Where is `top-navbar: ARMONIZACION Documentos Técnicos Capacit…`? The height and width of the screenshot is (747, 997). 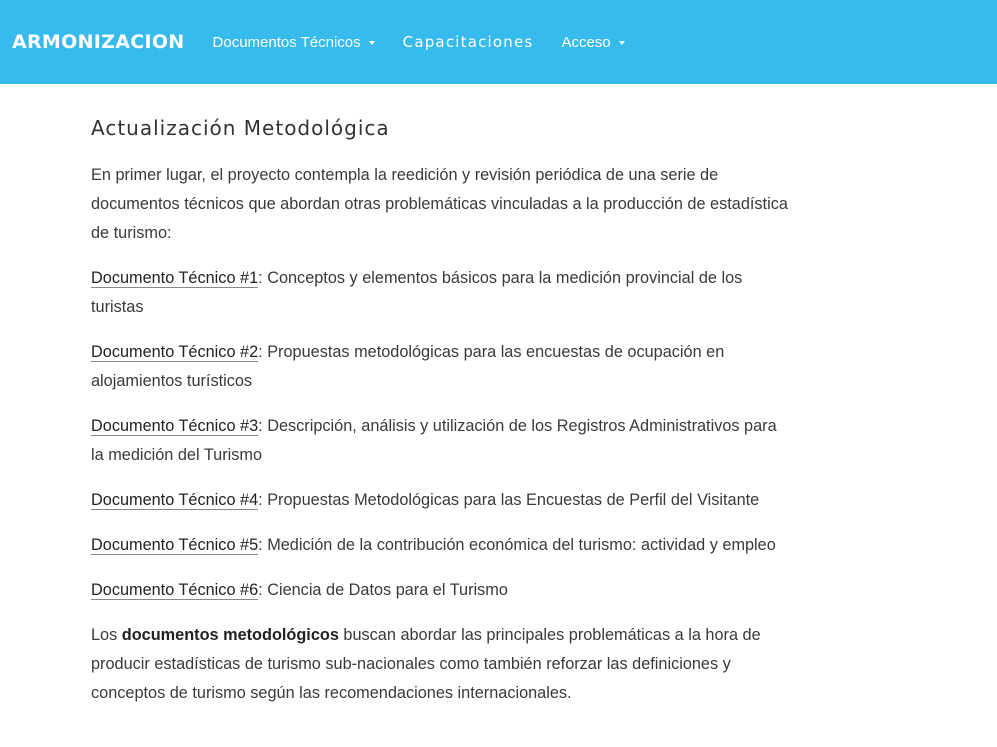 top-navbar: ARMONIZACION Documentos Técnicos Capacit… is located at coordinates (498, 42).